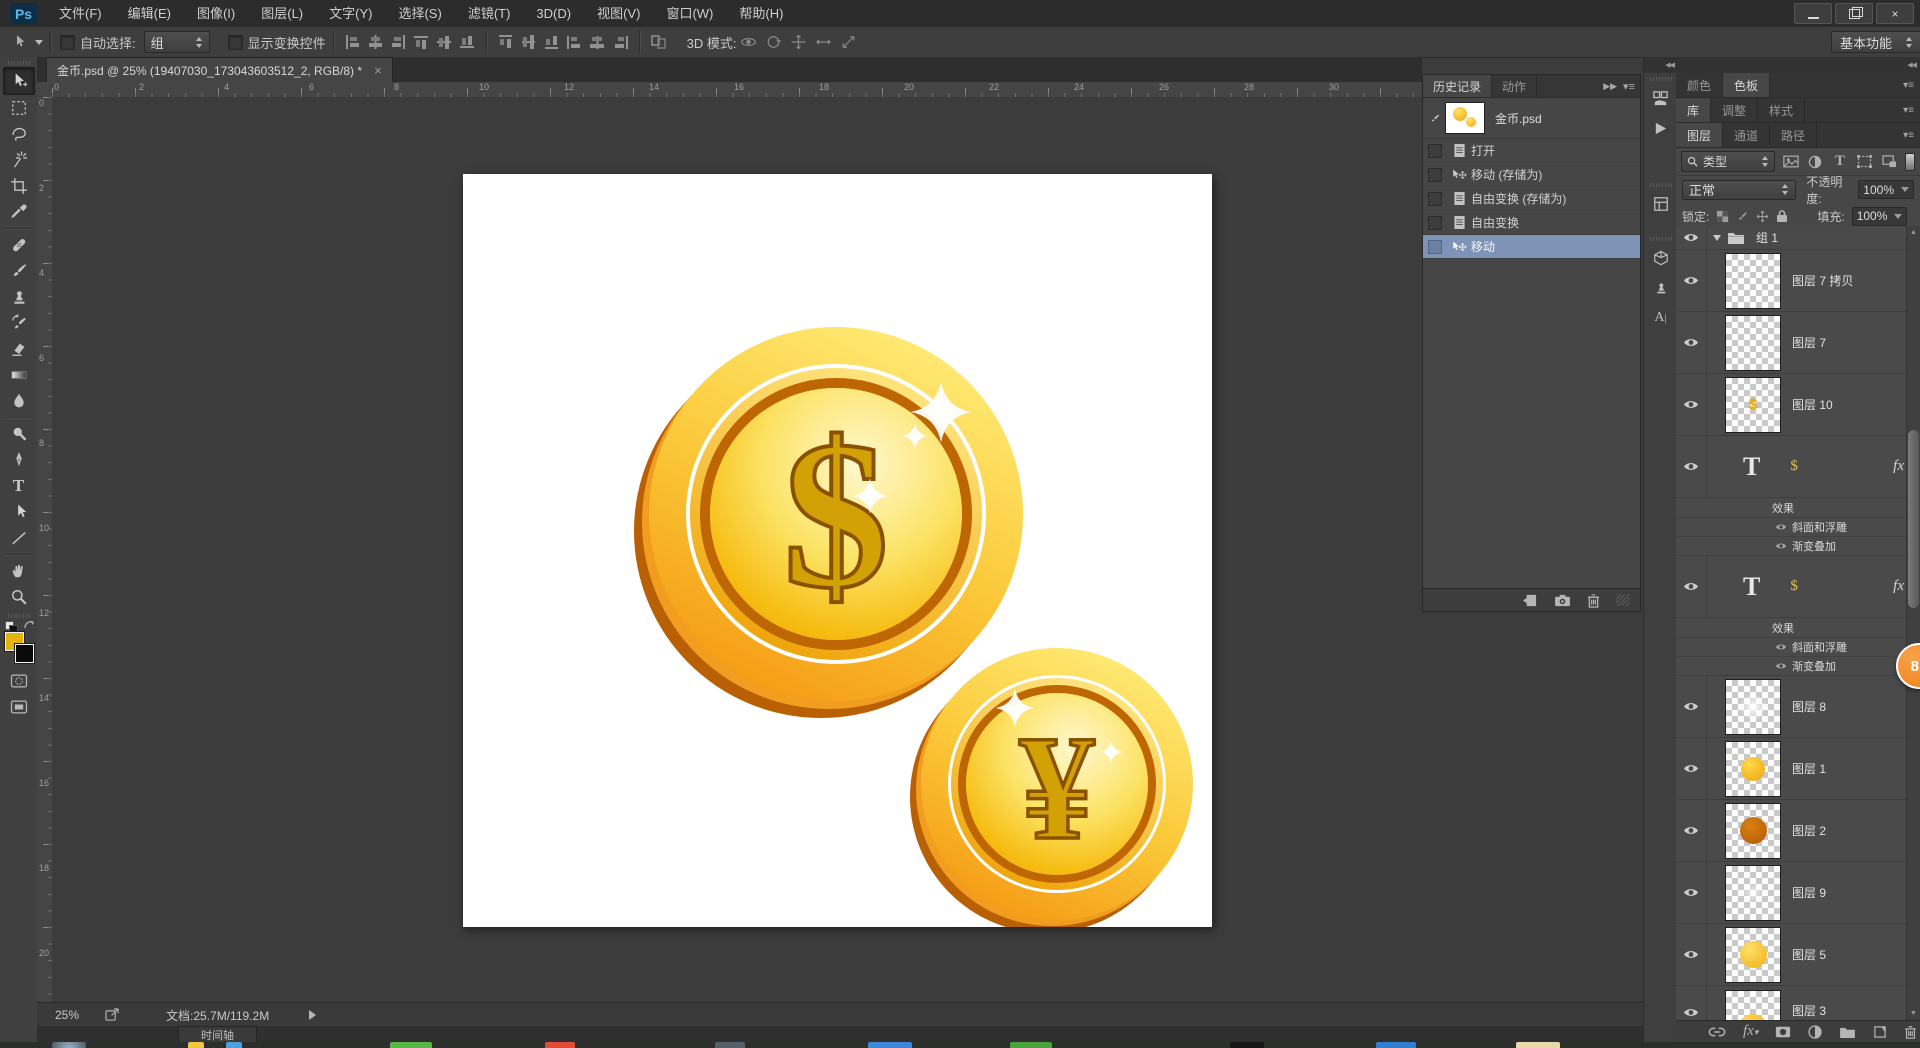  I want to click on timeline-tab: 时间轴, so click(217, 1034).